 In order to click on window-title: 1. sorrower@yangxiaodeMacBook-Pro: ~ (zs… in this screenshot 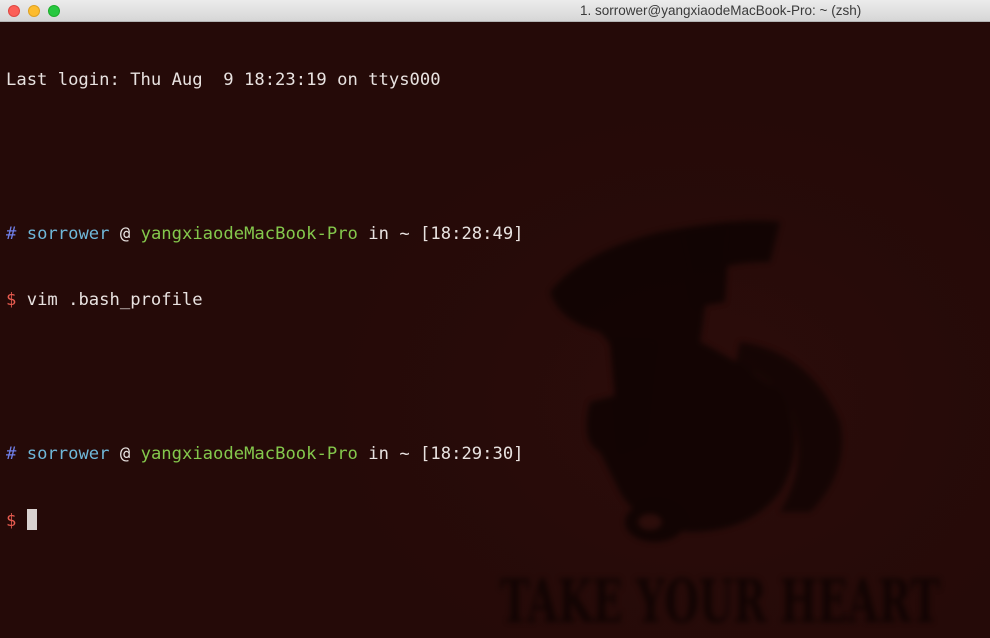, I will do `click(721, 10)`.